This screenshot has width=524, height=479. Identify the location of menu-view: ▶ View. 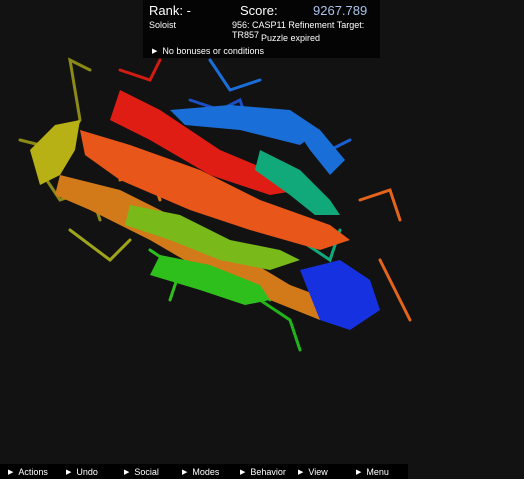
(319, 472).